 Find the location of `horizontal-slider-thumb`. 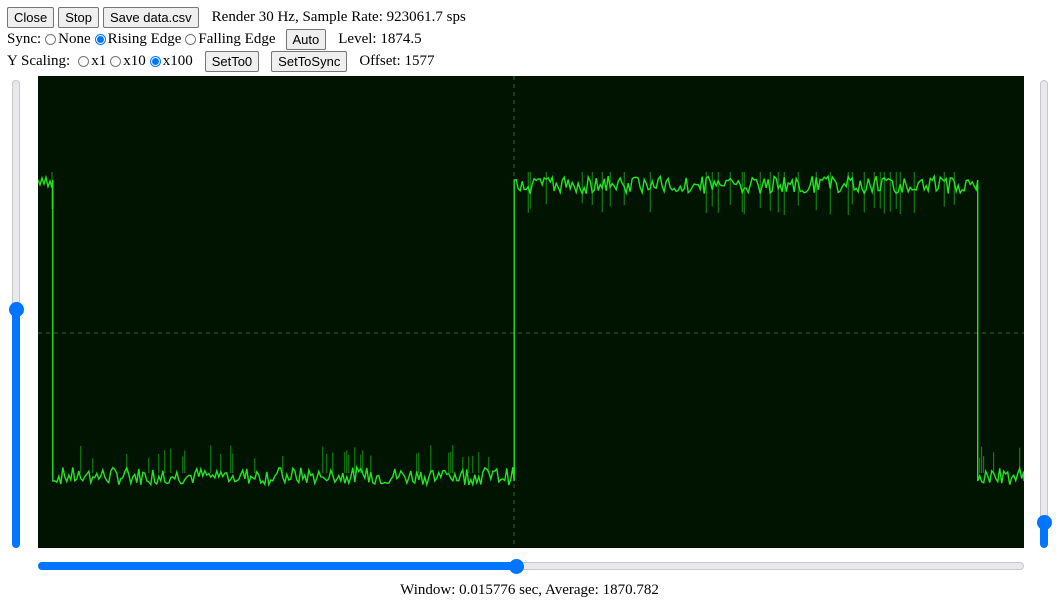

horizontal-slider-thumb is located at coordinates (516, 566).